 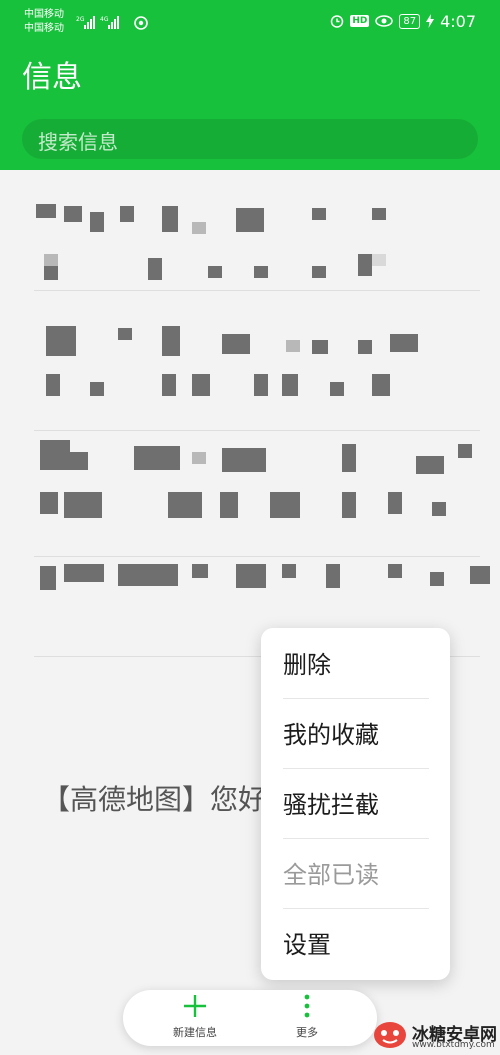 I want to click on overflow-menu: 删除 我的收藏 骚扰拦截 全部已读 设置, so click(x=355, y=804).